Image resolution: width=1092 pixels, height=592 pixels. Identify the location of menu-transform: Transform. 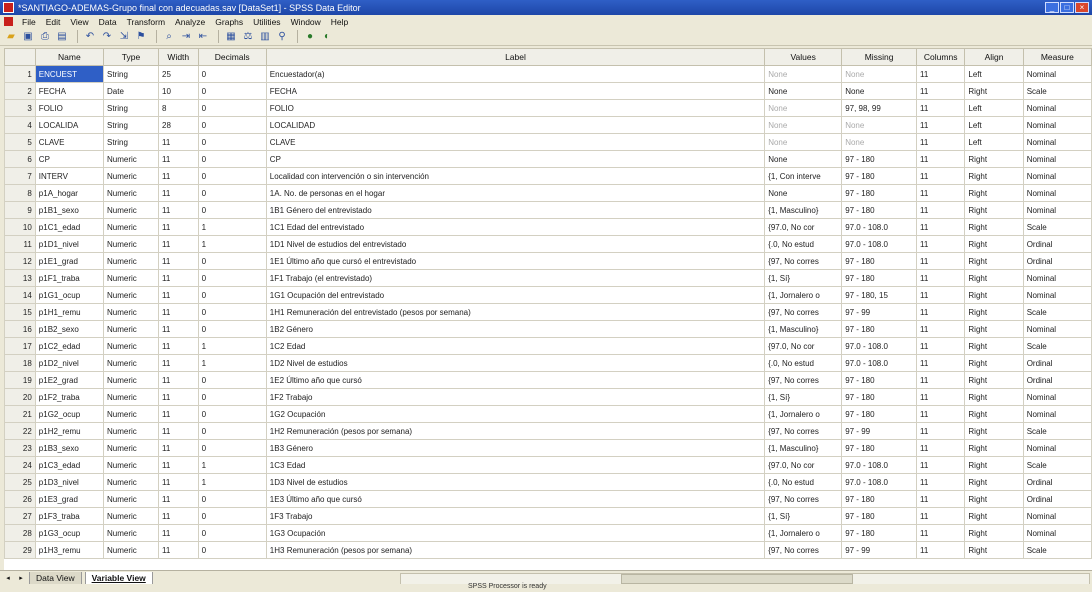
(146, 22).